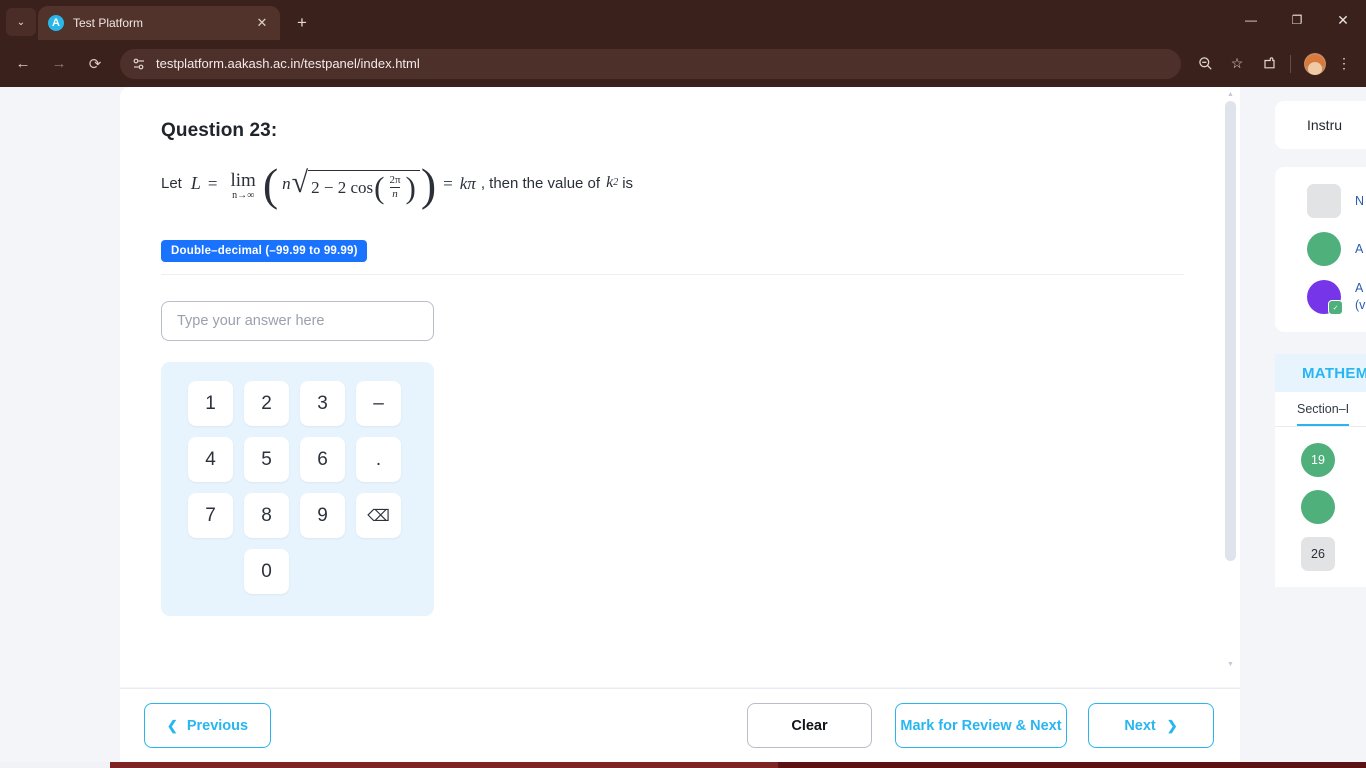  Describe the element at coordinates (1318, 554) in the screenshot. I see `question-number-26: 26` at that location.